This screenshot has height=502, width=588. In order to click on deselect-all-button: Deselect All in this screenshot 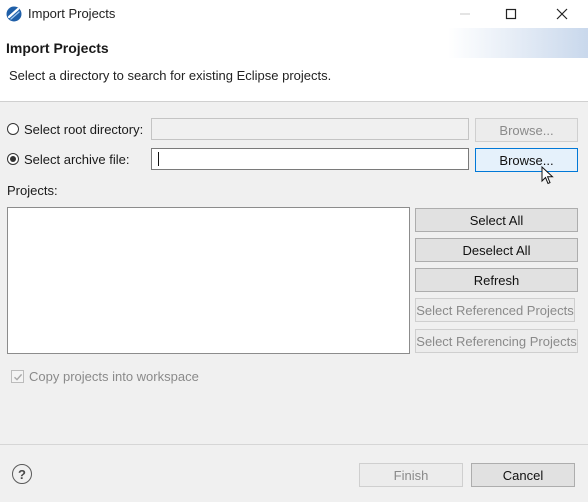, I will do `click(496, 250)`.